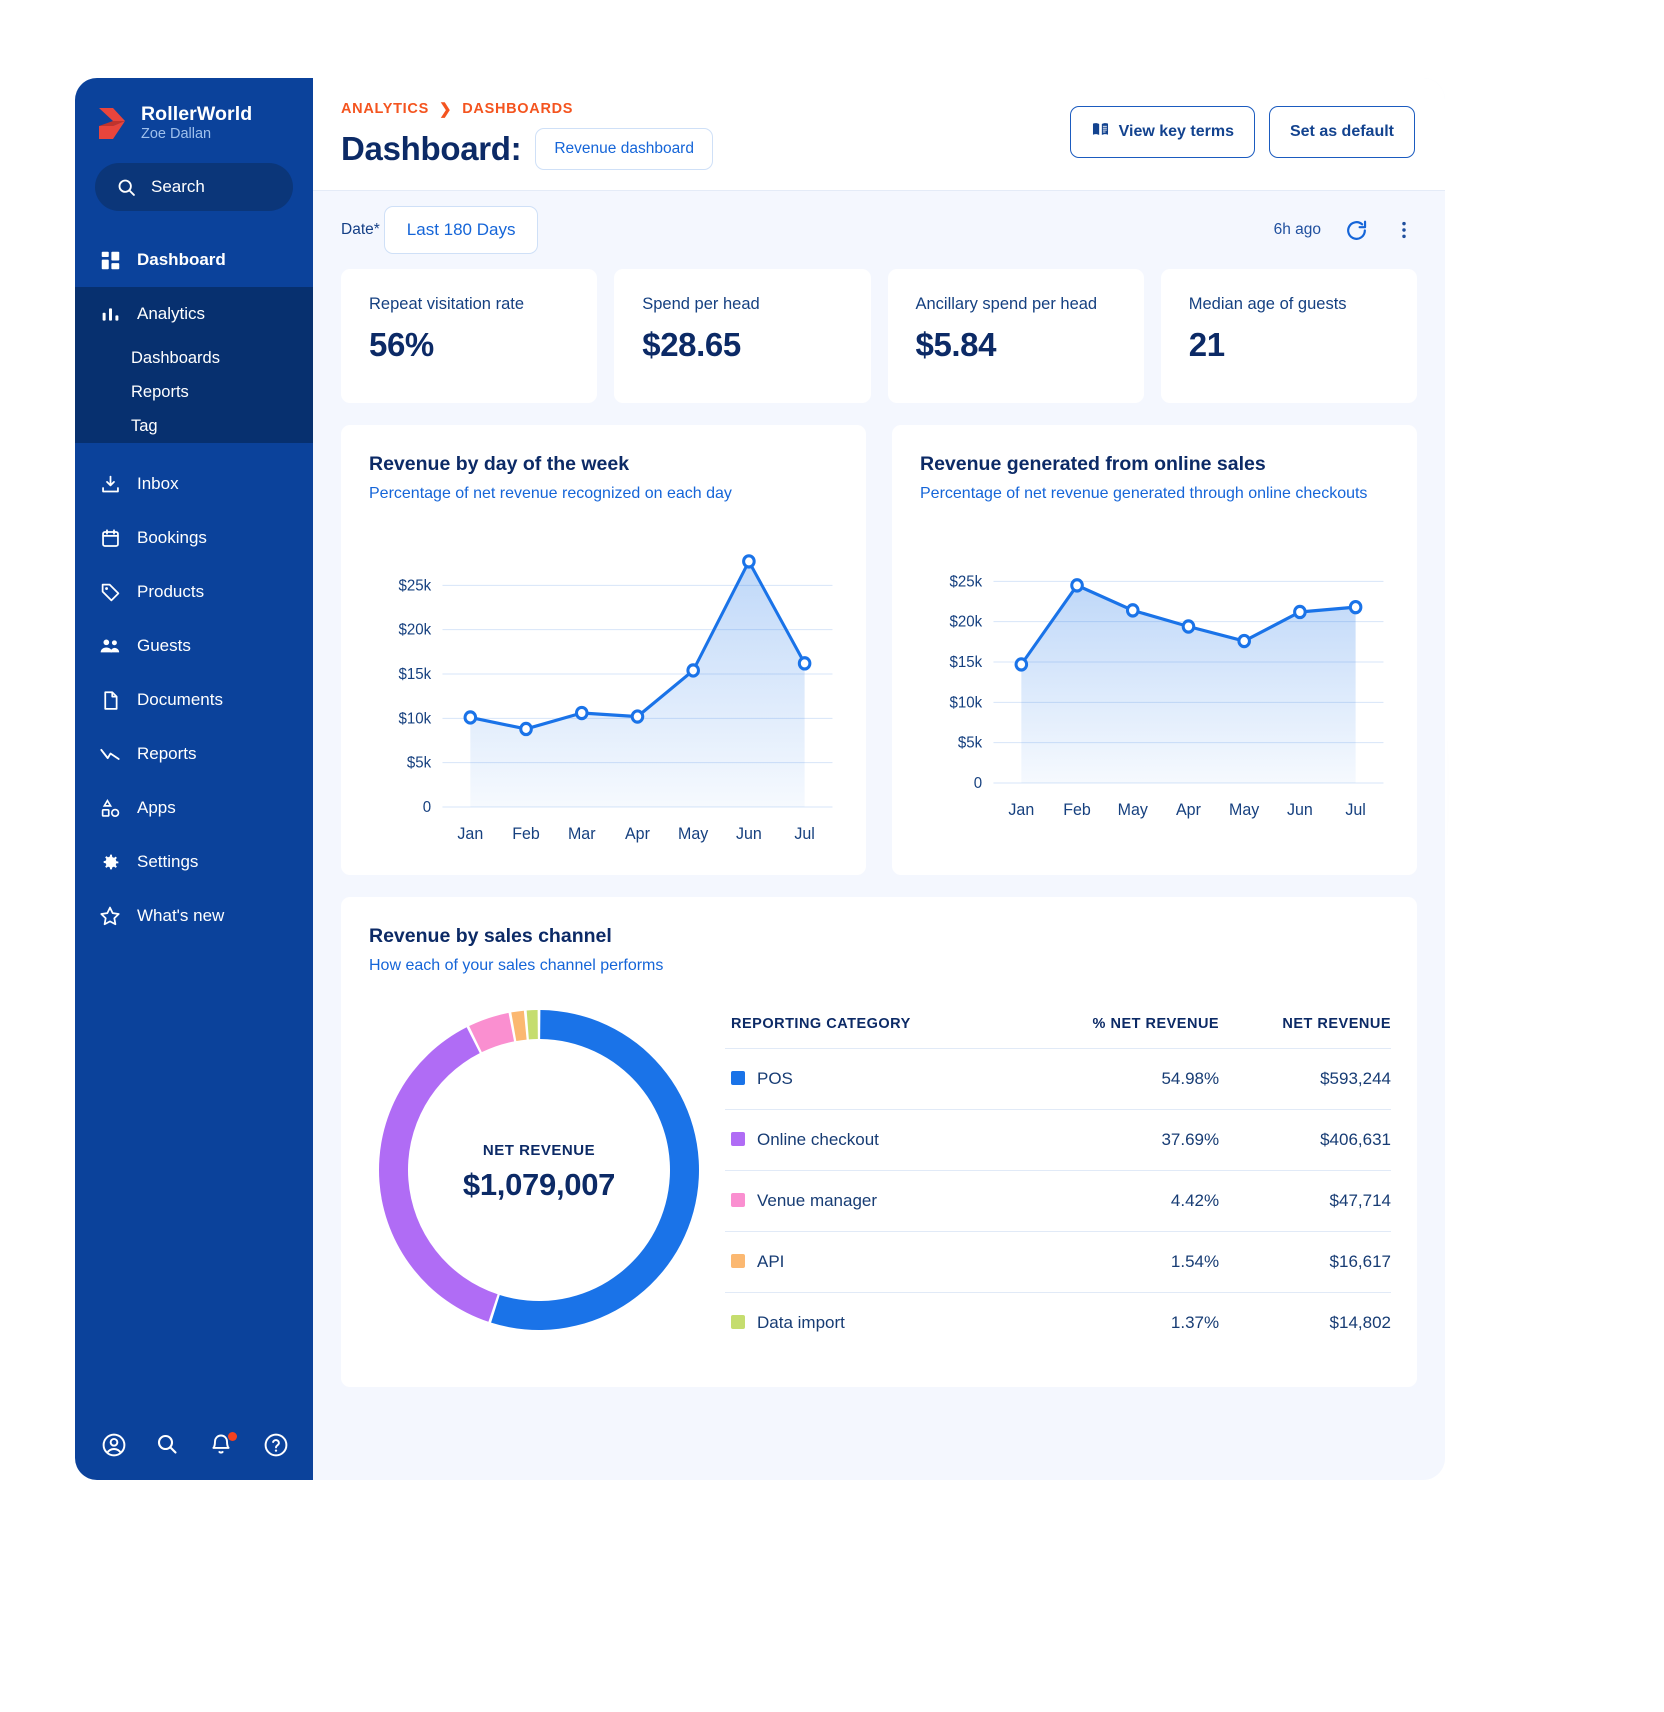  I want to click on chart-subtitle: How each of your sales channel performs, so click(516, 965).